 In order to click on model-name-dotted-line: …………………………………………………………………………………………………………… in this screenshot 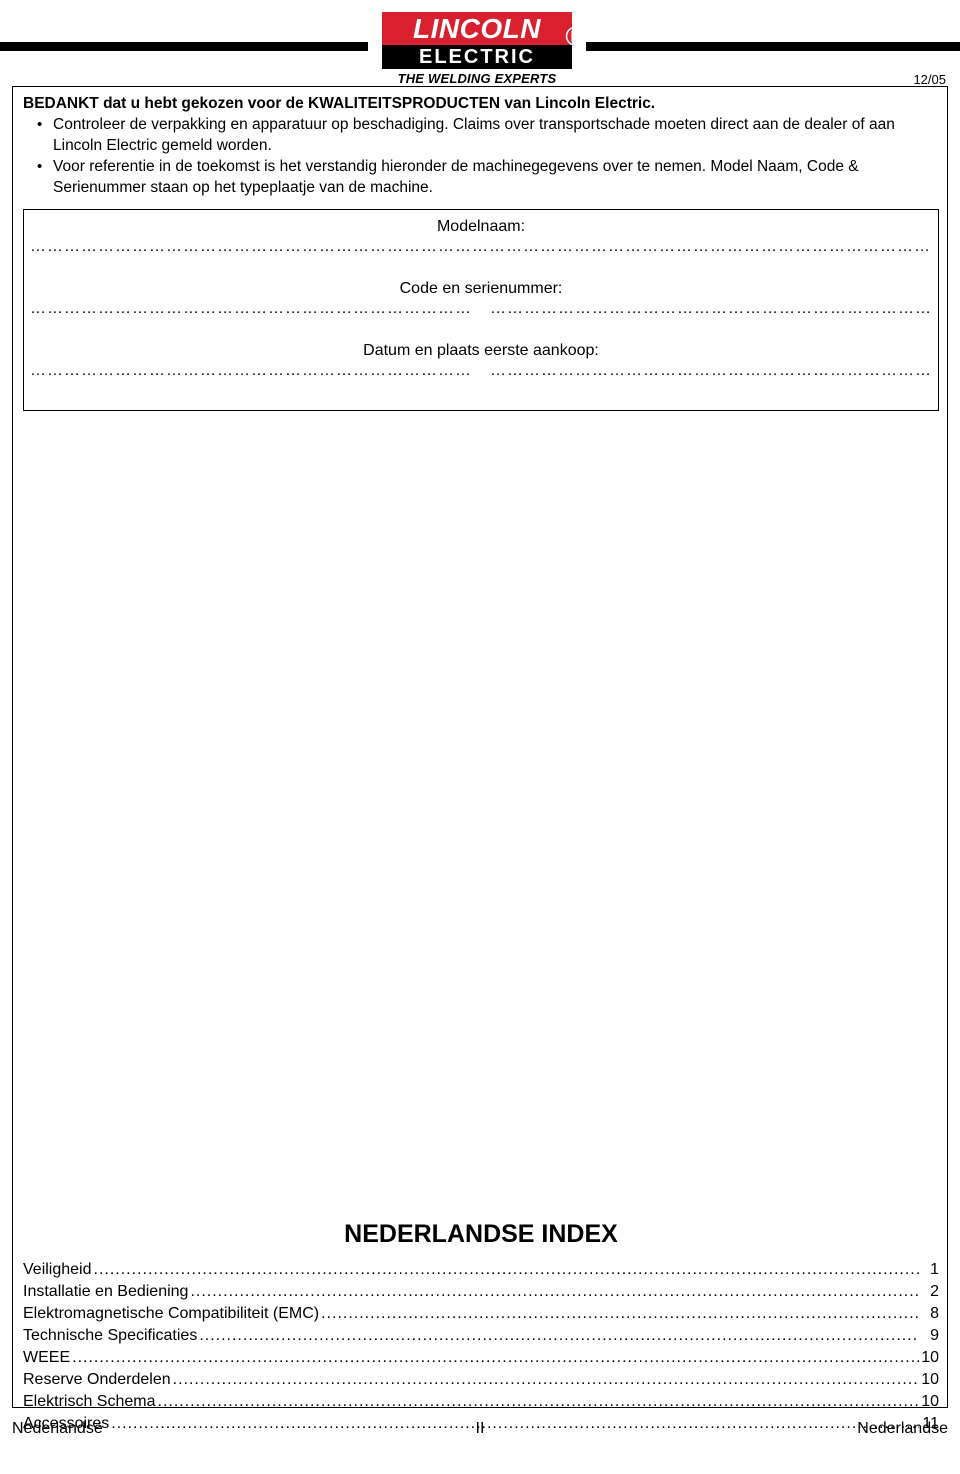, I will do `click(480, 246)`.